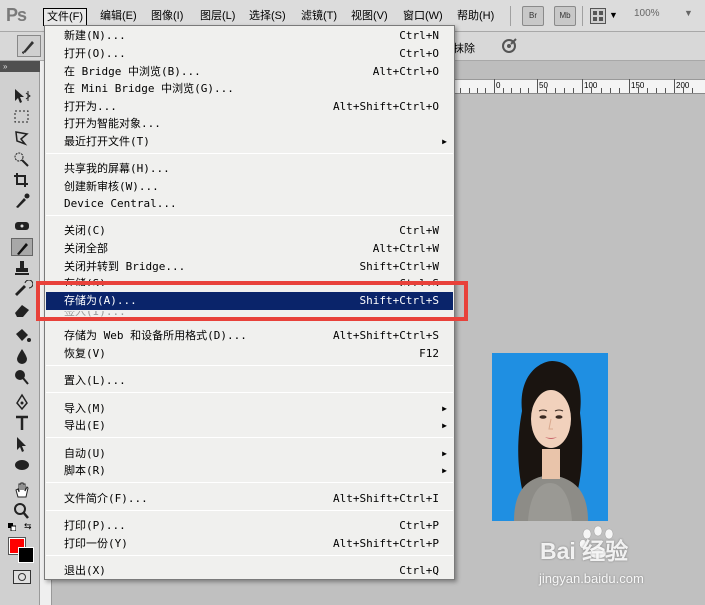 This screenshot has height=605, width=705. I want to click on dodge-tool-icon, so click(22, 377).